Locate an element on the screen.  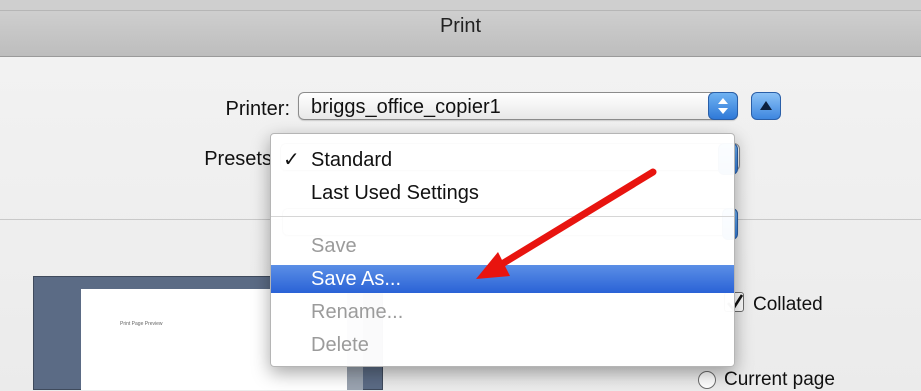
printer-label: Printer: is located at coordinates (257, 109).